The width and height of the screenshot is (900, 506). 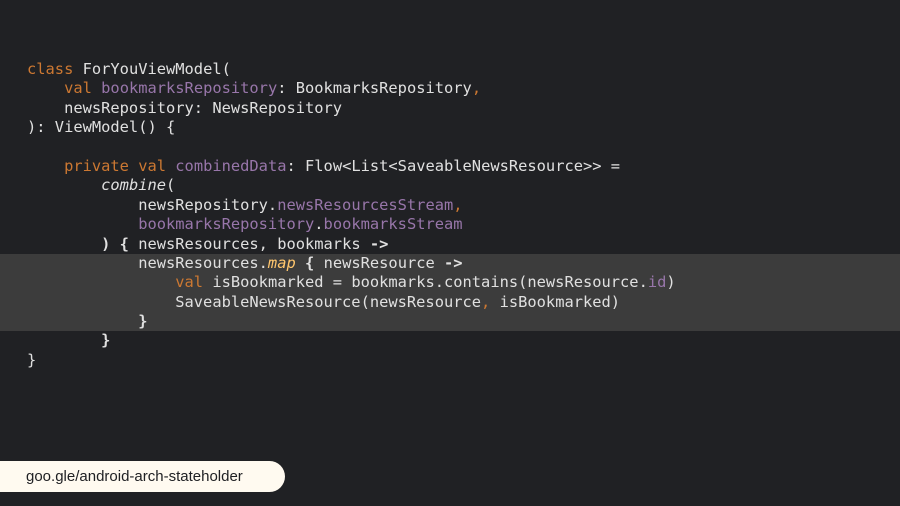 What do you see at coordinates (115, 243) in the screenshot?
I see `code-token: ) {` at bounding box center [115, 243].